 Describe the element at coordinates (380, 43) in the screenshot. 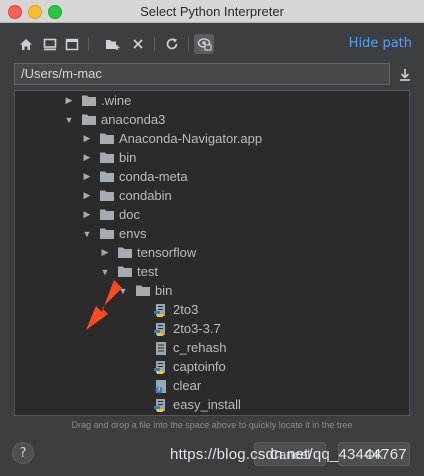

I see `hide-path-link: Hide path` at that location.